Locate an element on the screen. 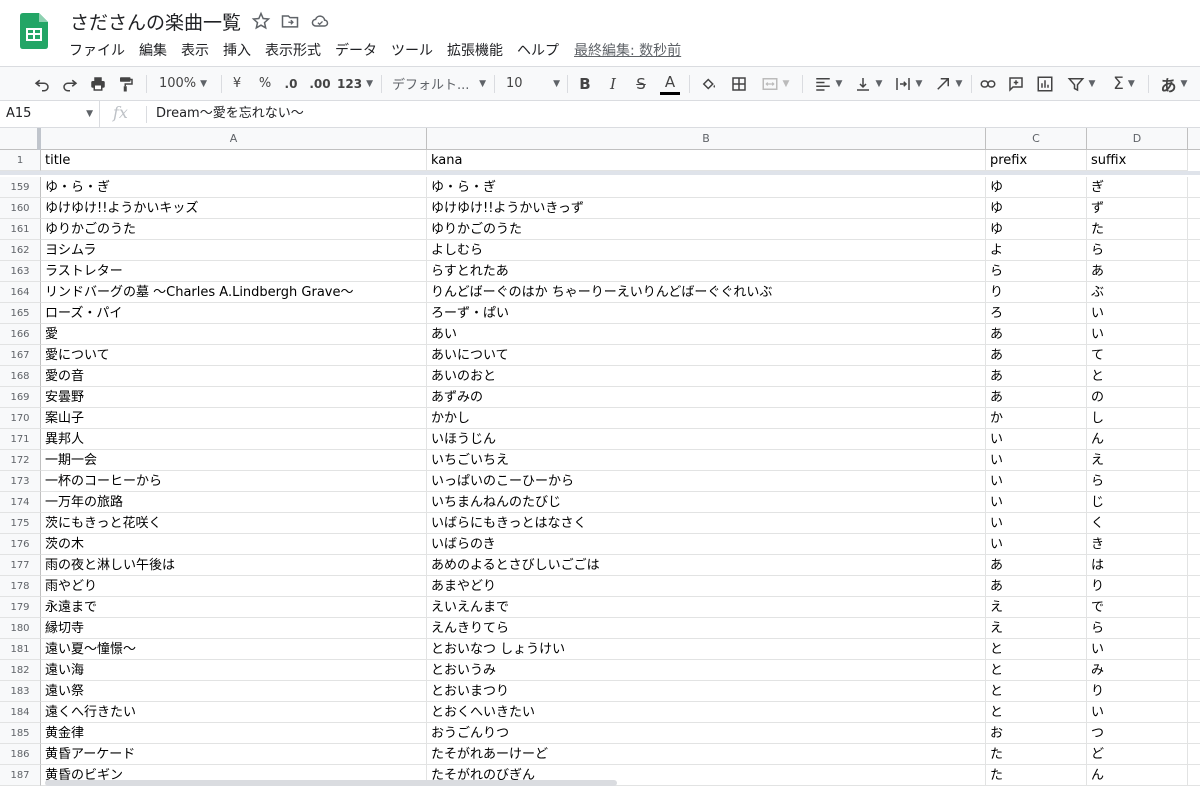 The width and height of the screenshot is (1200, 786). cell-suffix: た is located at coordinates (1137, 229).